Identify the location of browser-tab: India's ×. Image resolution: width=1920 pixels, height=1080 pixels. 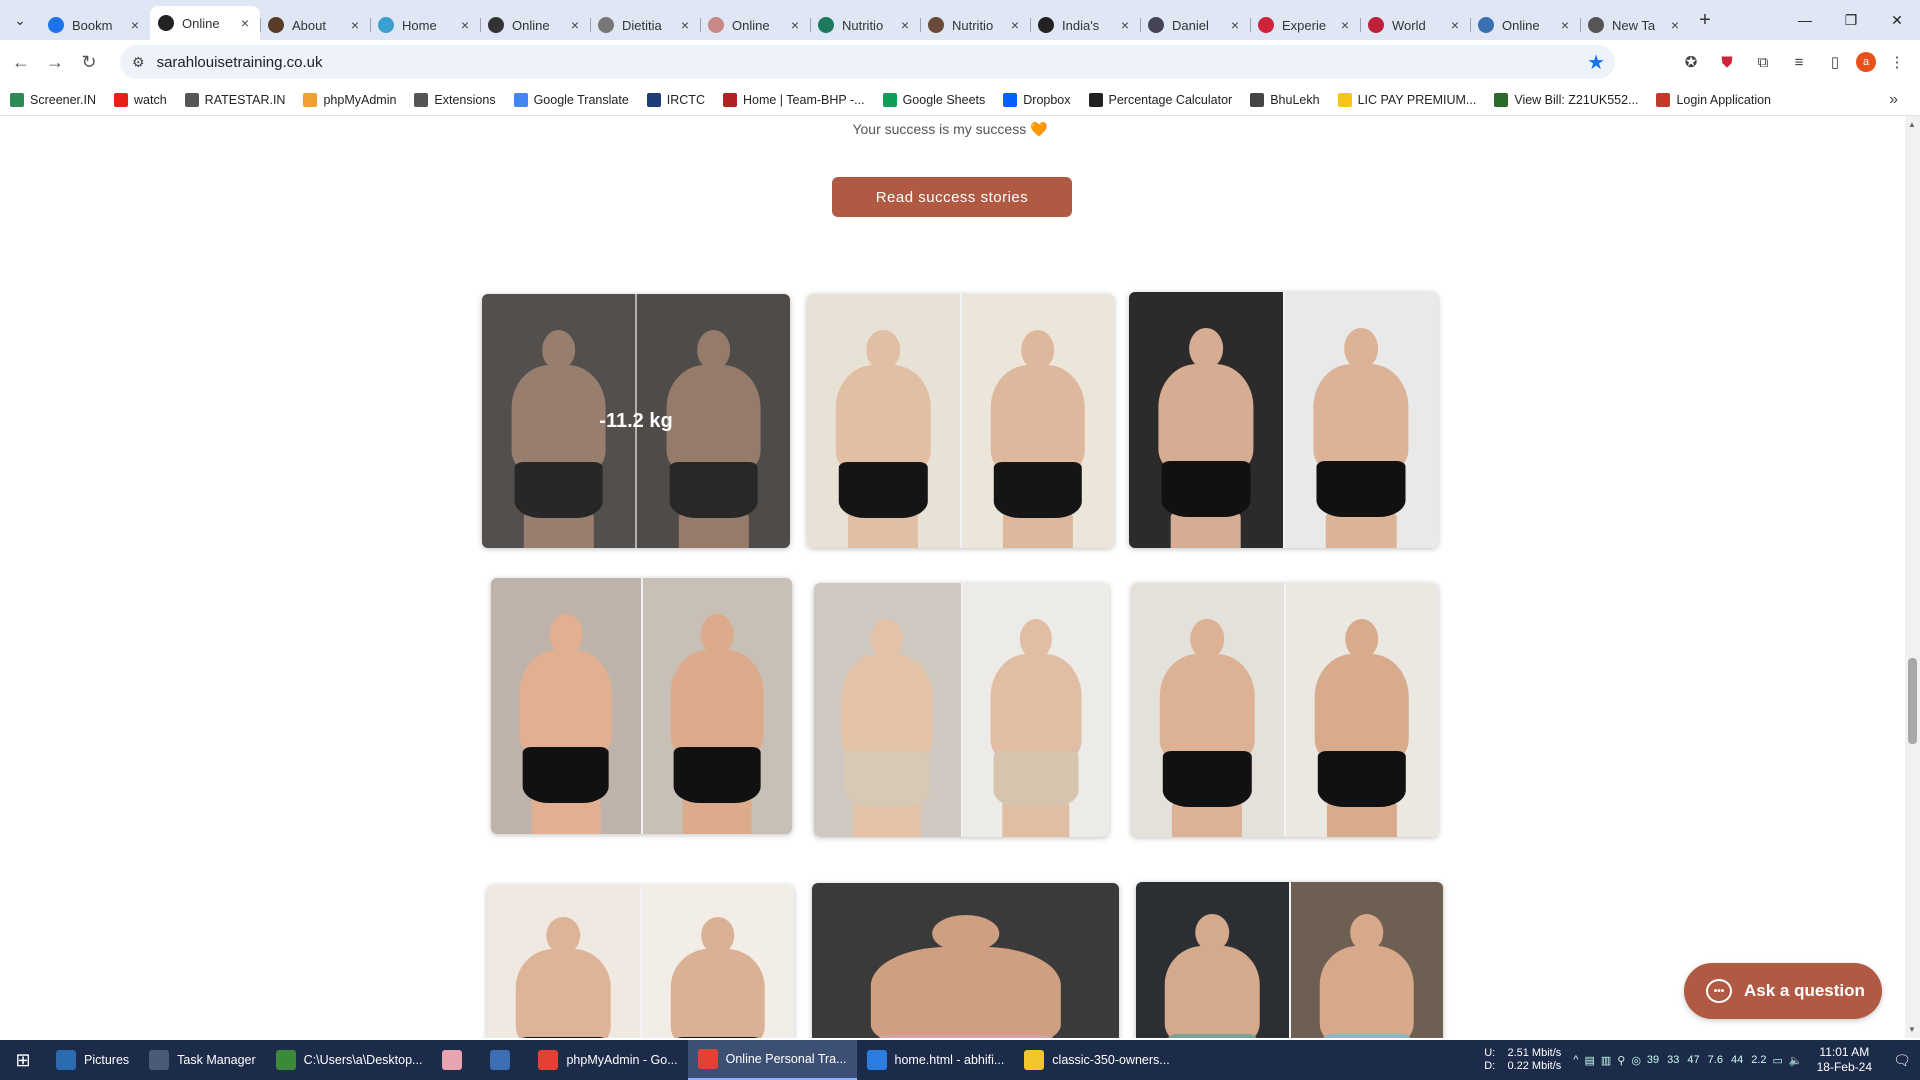
(1085, 25).